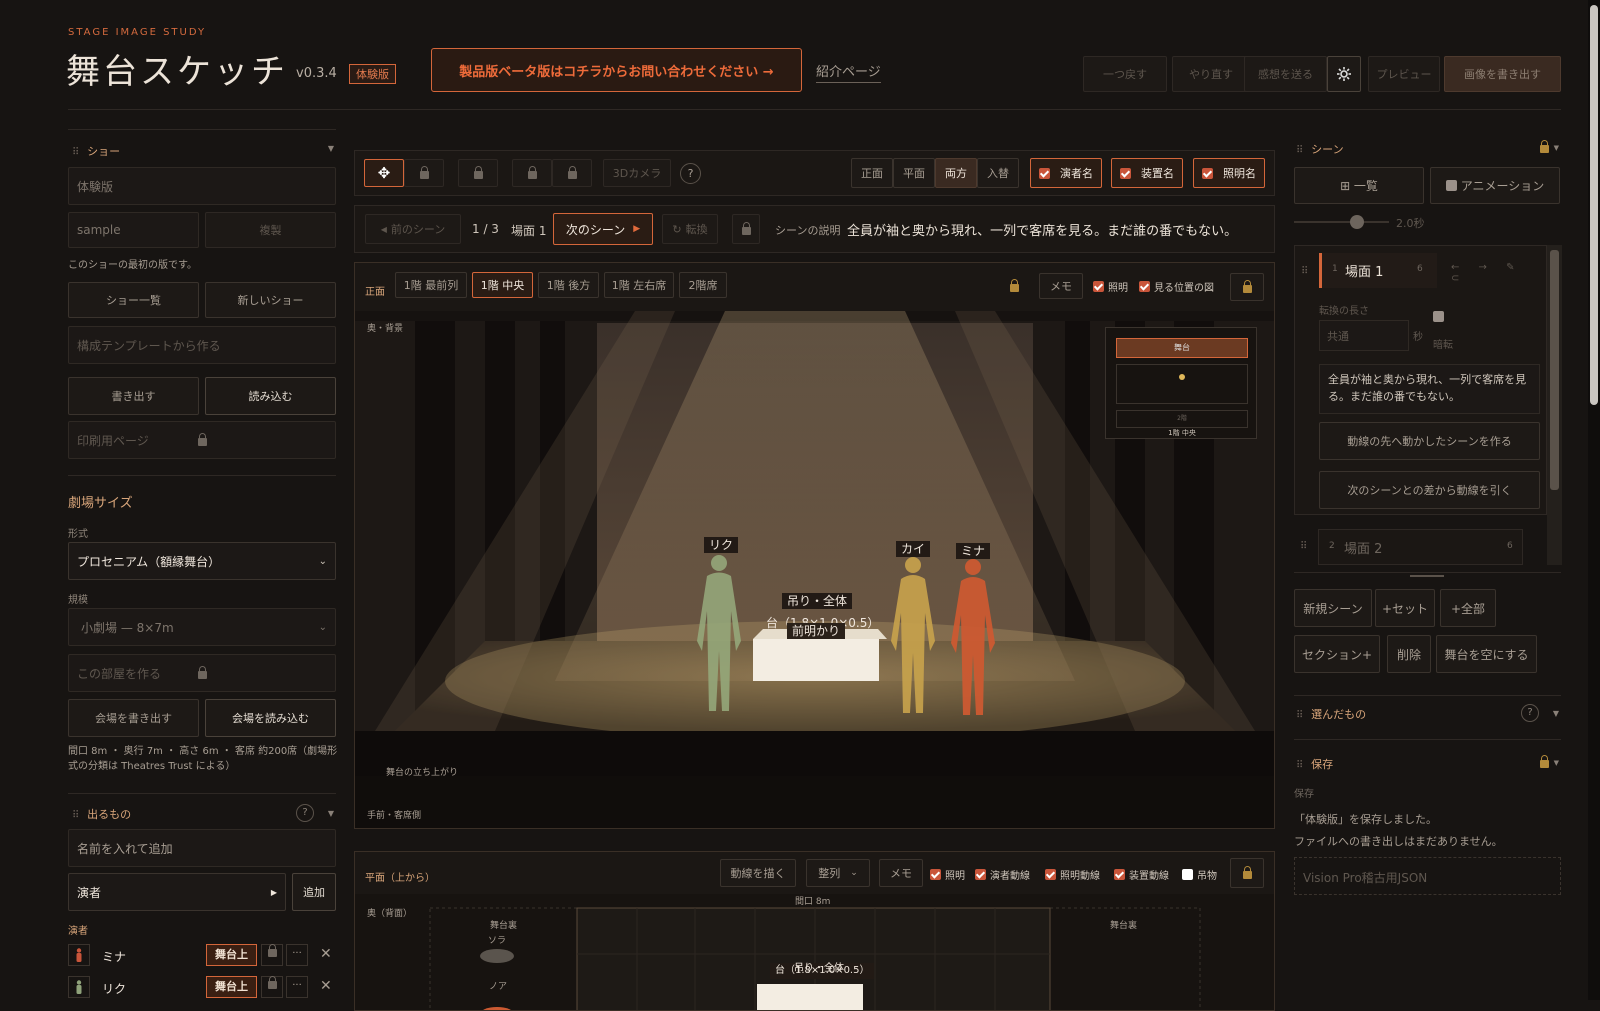  I want to click on lock-scene-button, so click(746, 229).